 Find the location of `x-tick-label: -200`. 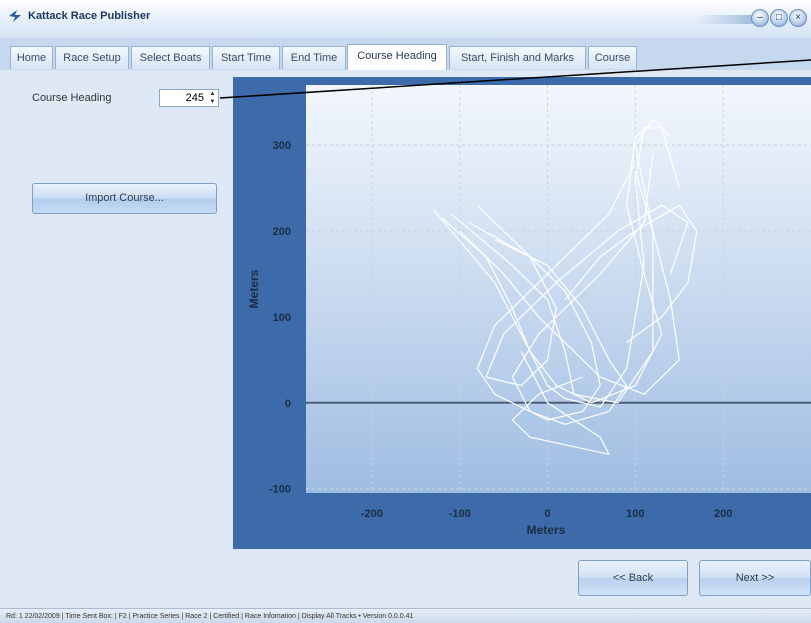

x-tick-label: -200 is located at coordinates (372, 514).